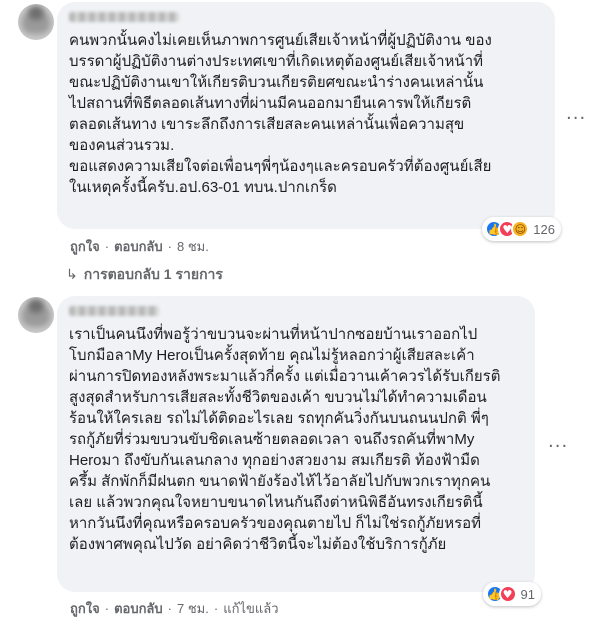  What do you see at coordinates (174, 608) in the screenshot?
I see `comment-actions-2: ถูกใจ · ตอบกลับ · 7 ชม. · แก้ไขแล้ว` at bounding box center [174, 608].